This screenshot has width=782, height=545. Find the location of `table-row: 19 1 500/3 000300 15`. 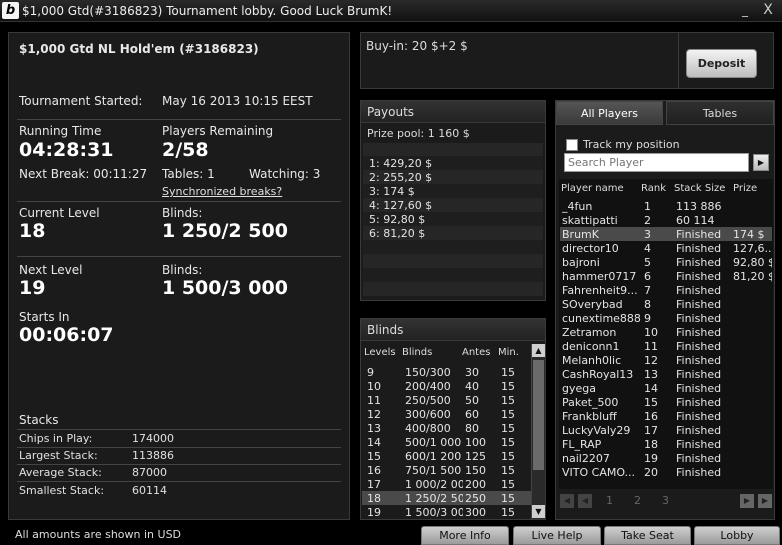

table-row: 19 1 500/3 000300 15 is located at coordinates (446, 512).